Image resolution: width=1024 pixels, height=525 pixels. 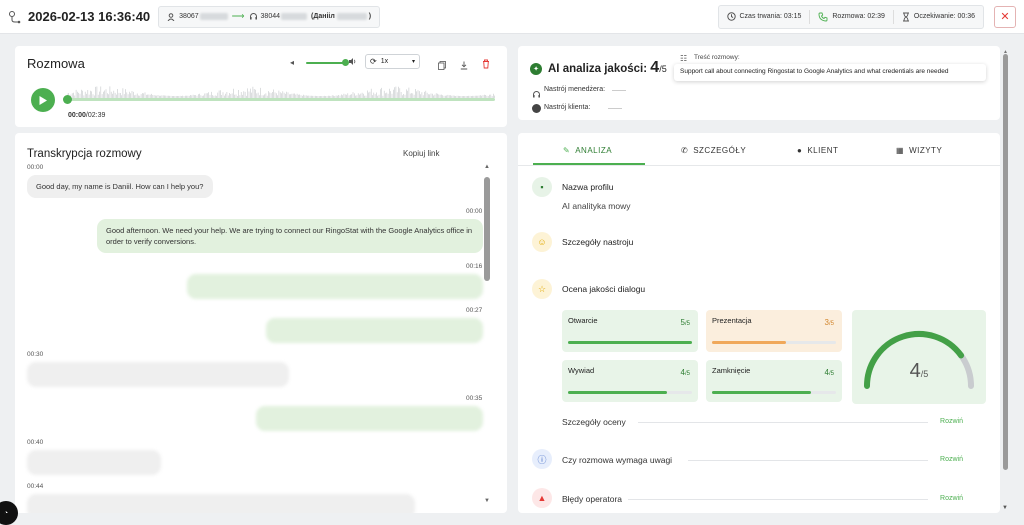 What do you see at coordinates (323, 16) in the screenshot?
I see `callee-name: (Данііл` at bounding box center [323, 16].